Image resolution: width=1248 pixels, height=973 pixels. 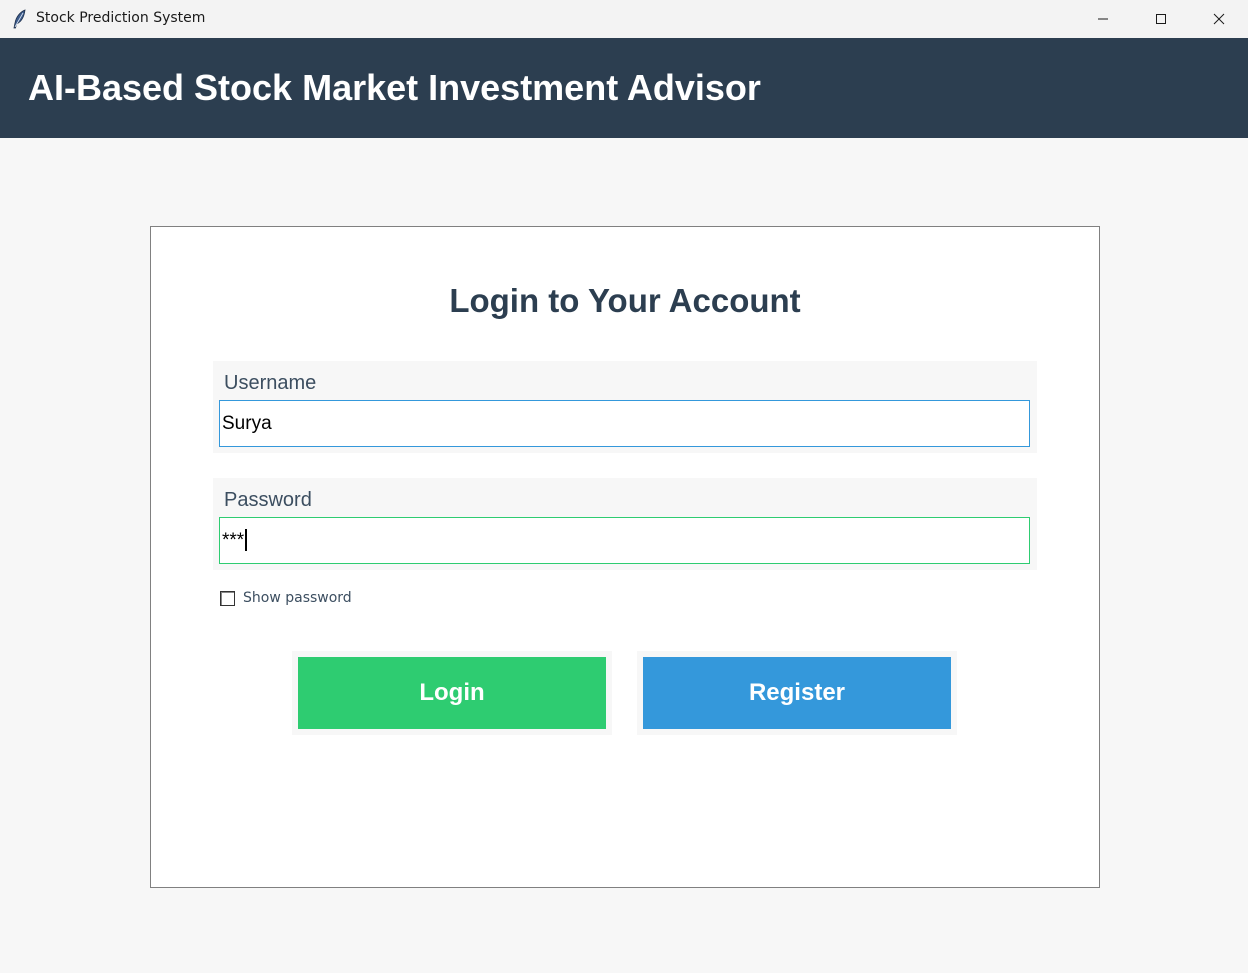 I want to click on show-password-checkbox, so click(x=227, y=598).